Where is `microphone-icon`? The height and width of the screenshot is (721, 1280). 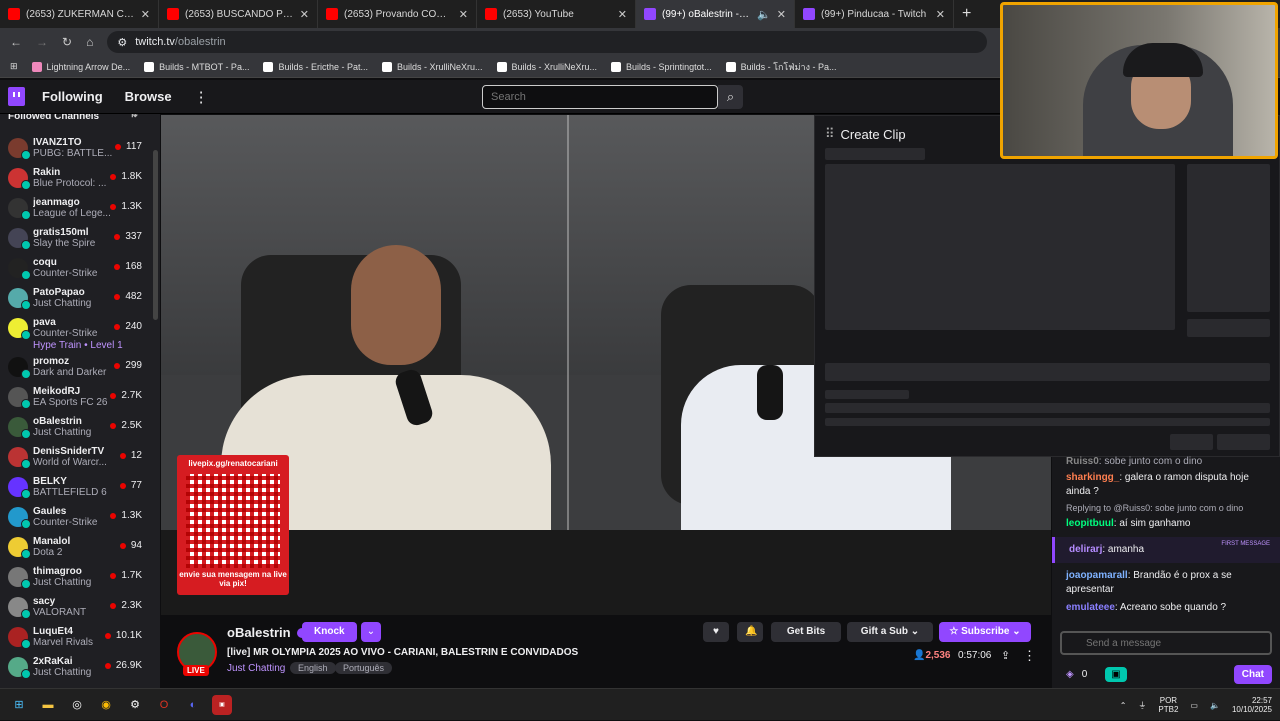 microphone-icon is located at coordinates (770, 392).